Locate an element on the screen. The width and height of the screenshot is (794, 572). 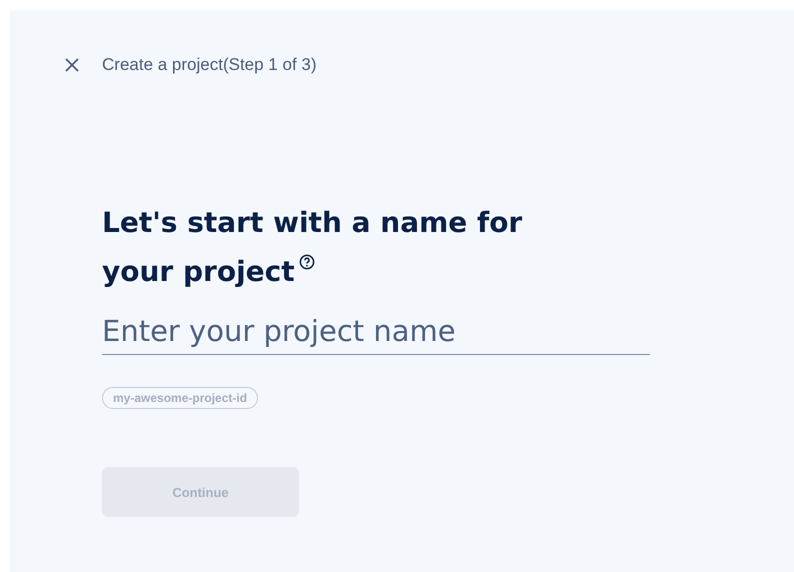
help-icon is located at coordinates (306, 262).